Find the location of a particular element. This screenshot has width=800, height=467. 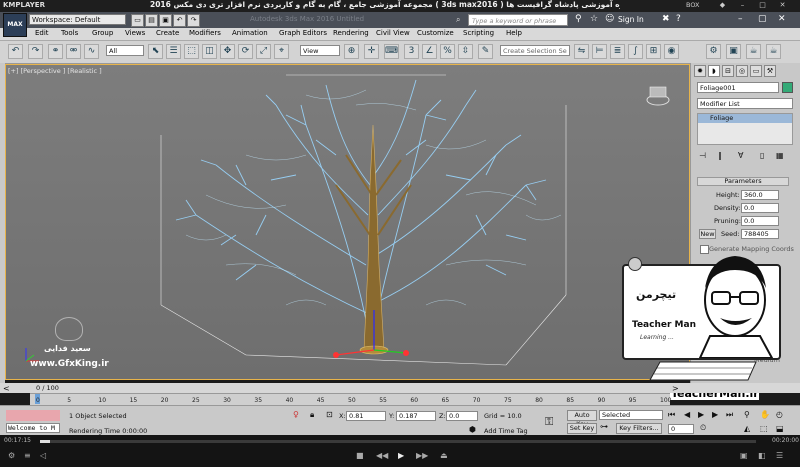

rendered-frame-icon: ▣ is located at coordinates (733, 51).